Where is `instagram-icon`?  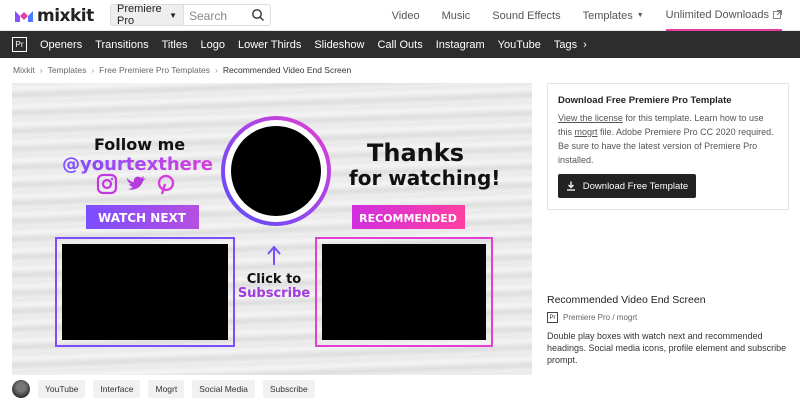
instagram-icon is located at coordinates (107, 184).